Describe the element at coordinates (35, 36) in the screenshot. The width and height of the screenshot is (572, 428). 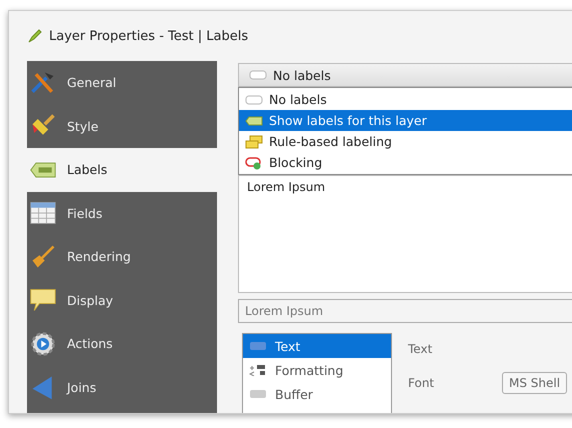
I see `pencil-icon` at that location.